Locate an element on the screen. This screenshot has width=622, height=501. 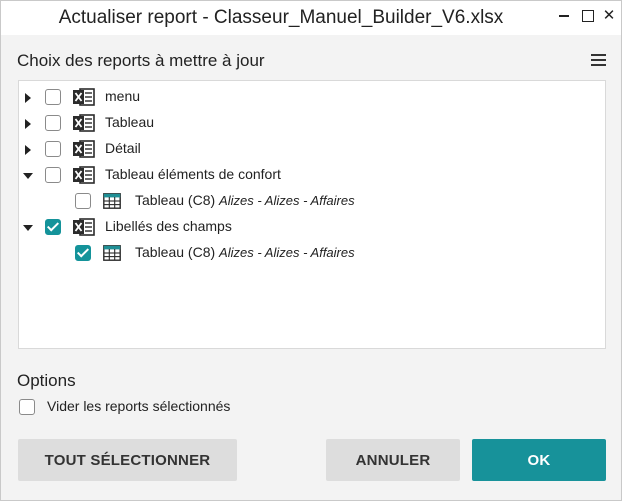
reports-heading: Choix des reports à mettre à jour is located at coordinates (141, 60).